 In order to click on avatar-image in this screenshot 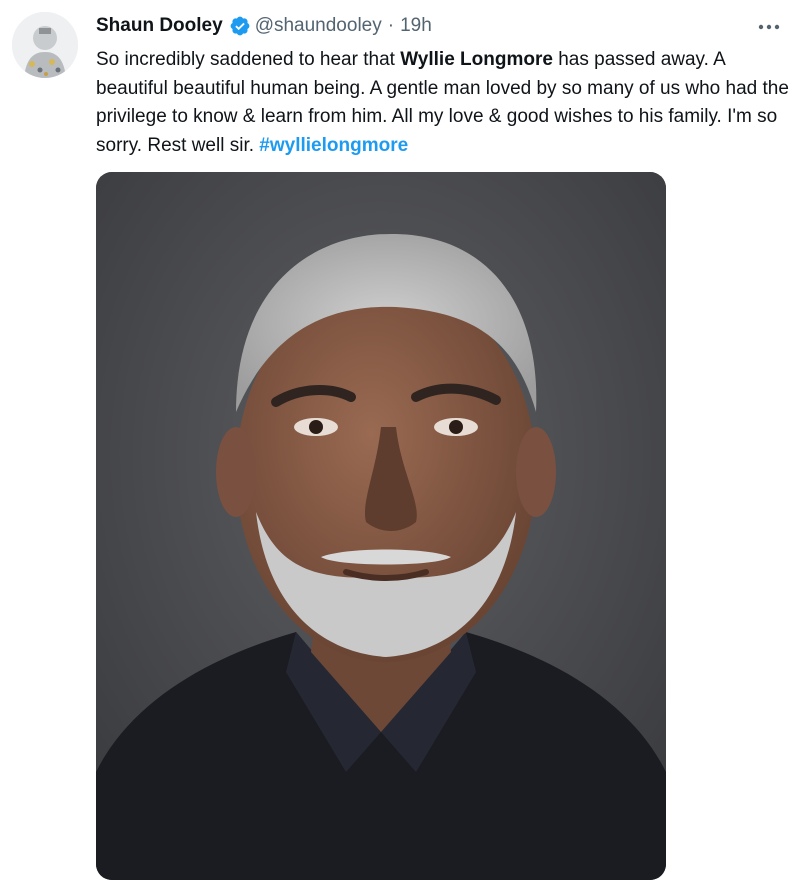, I will do `click(45, 45)`.